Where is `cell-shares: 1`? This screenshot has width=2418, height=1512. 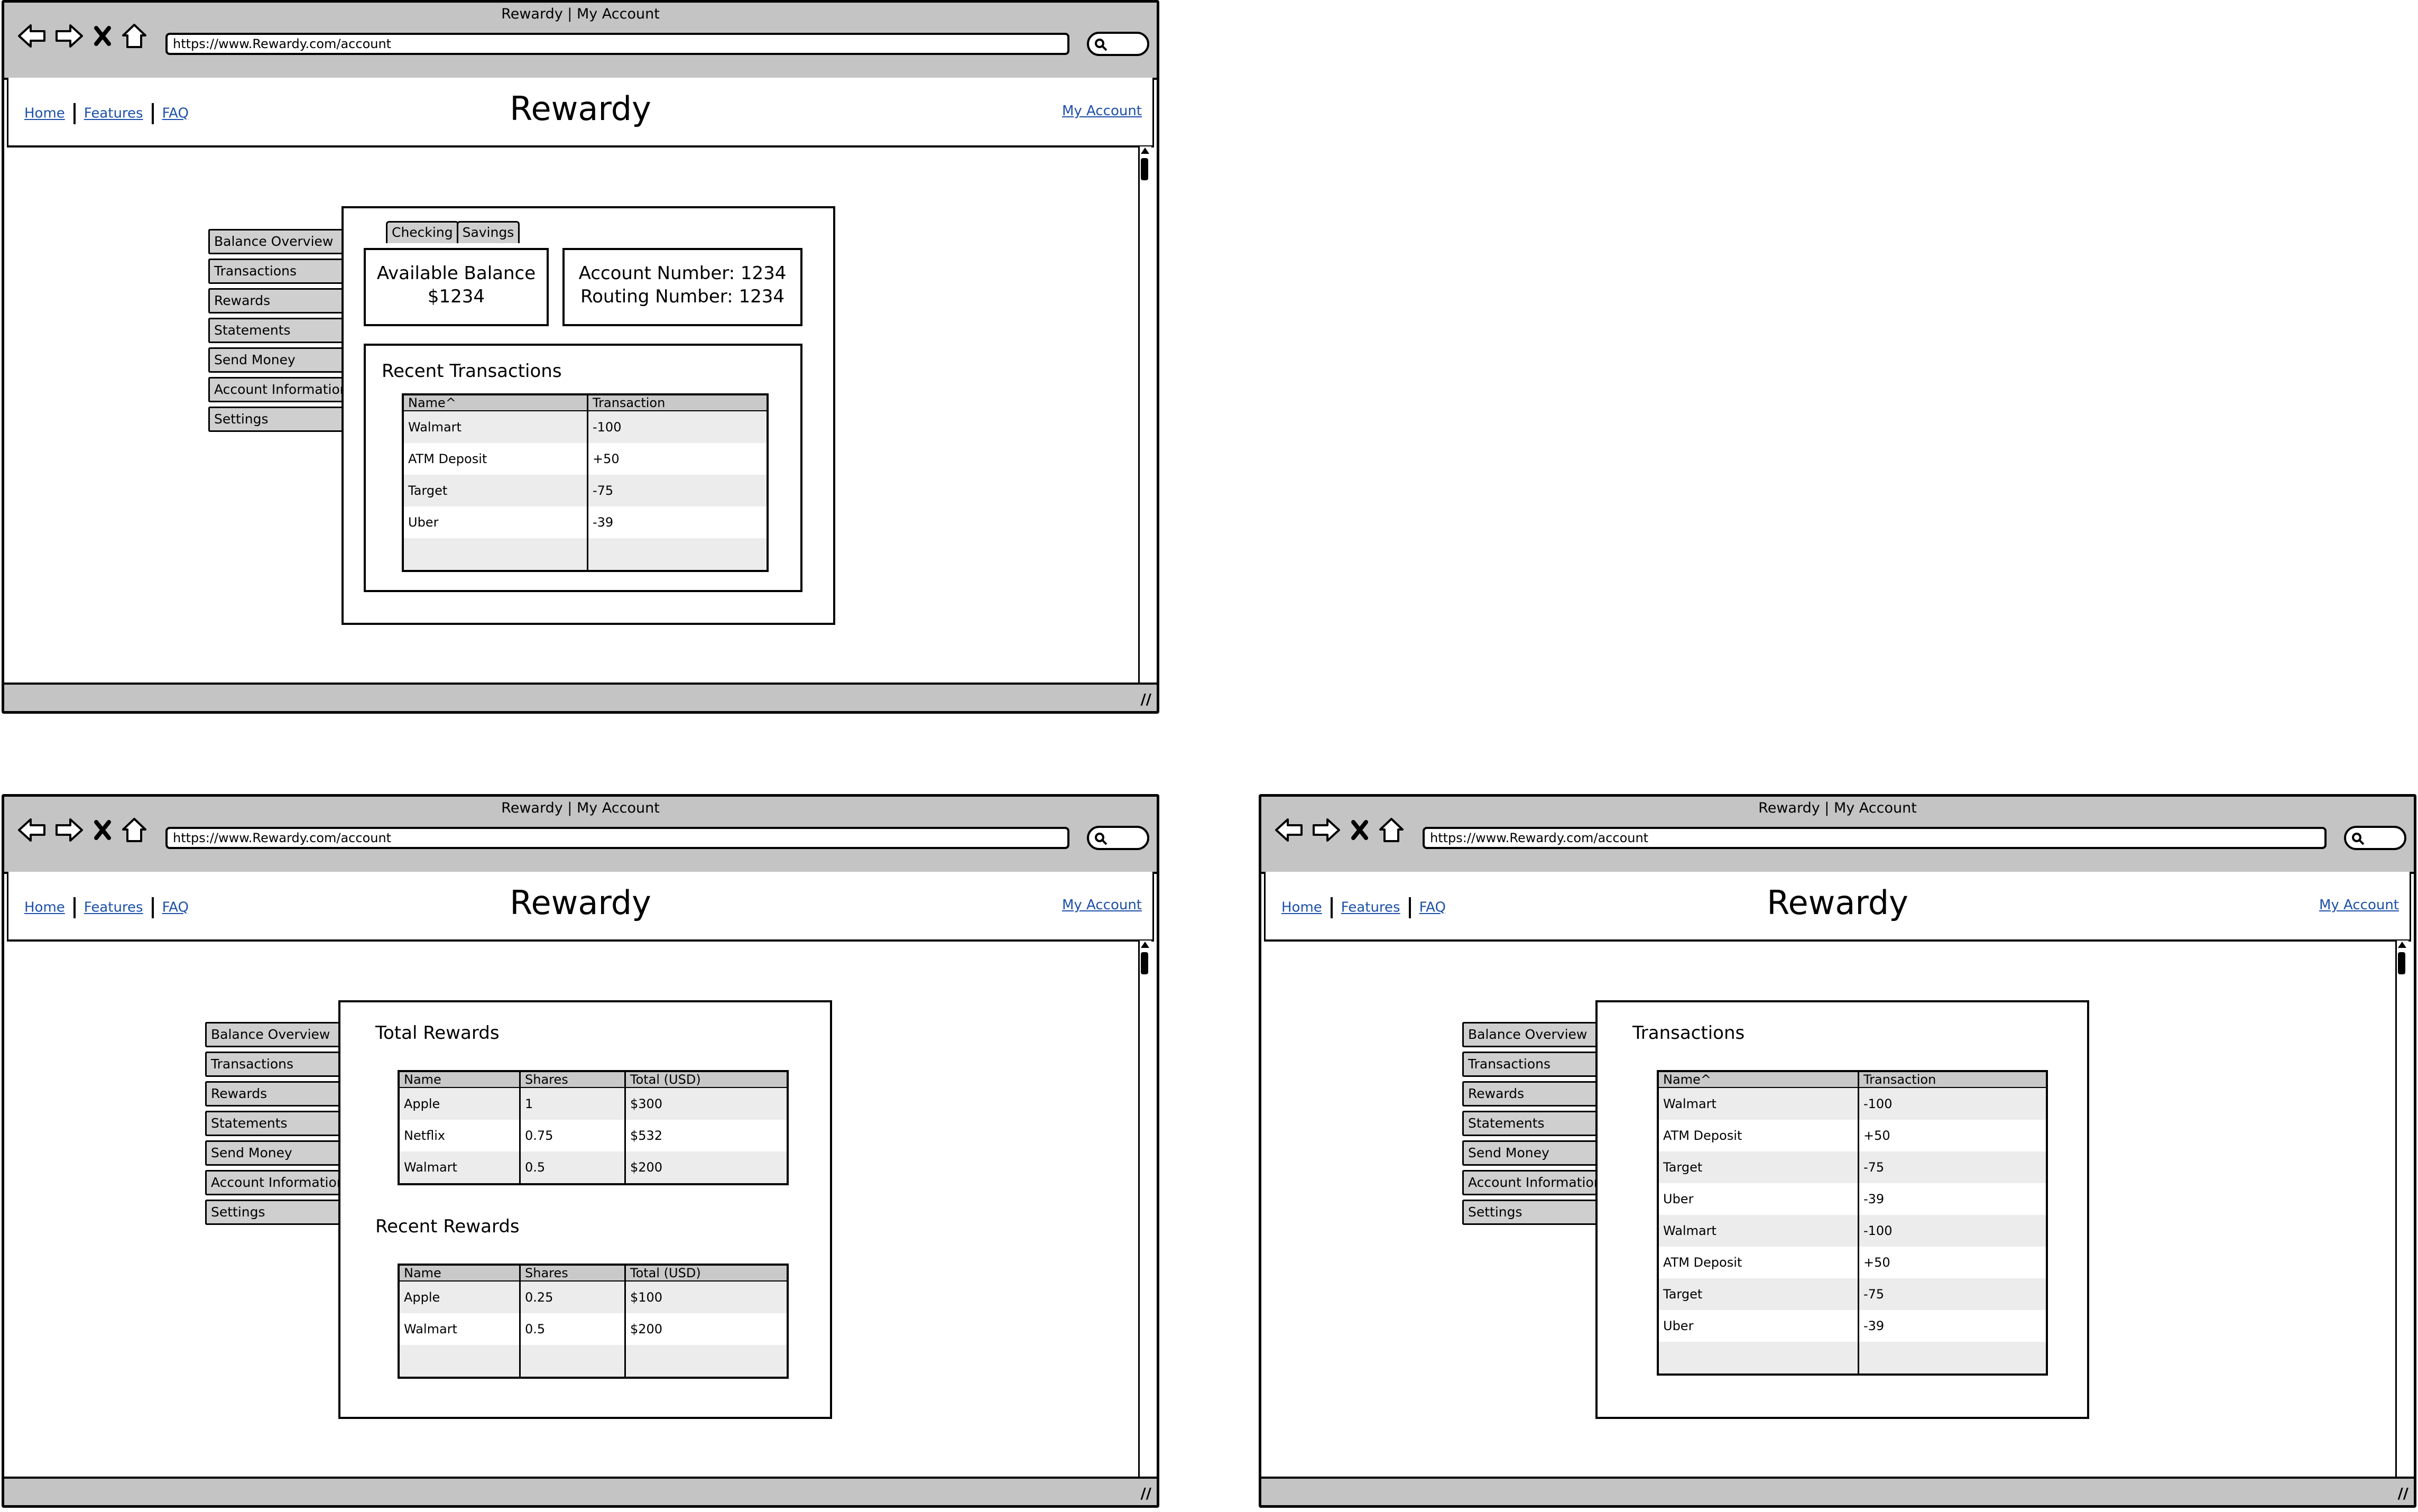
cell-shares: 1 is located at coordinates (573, 1104).